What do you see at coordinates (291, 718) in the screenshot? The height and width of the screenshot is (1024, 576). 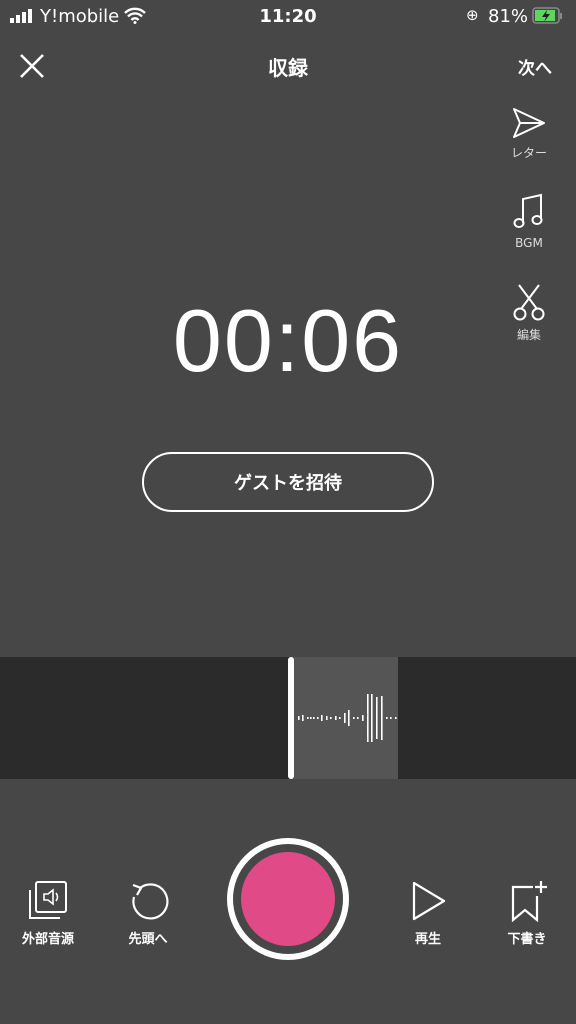 I see `playhead` at bounding box center [291, 718].